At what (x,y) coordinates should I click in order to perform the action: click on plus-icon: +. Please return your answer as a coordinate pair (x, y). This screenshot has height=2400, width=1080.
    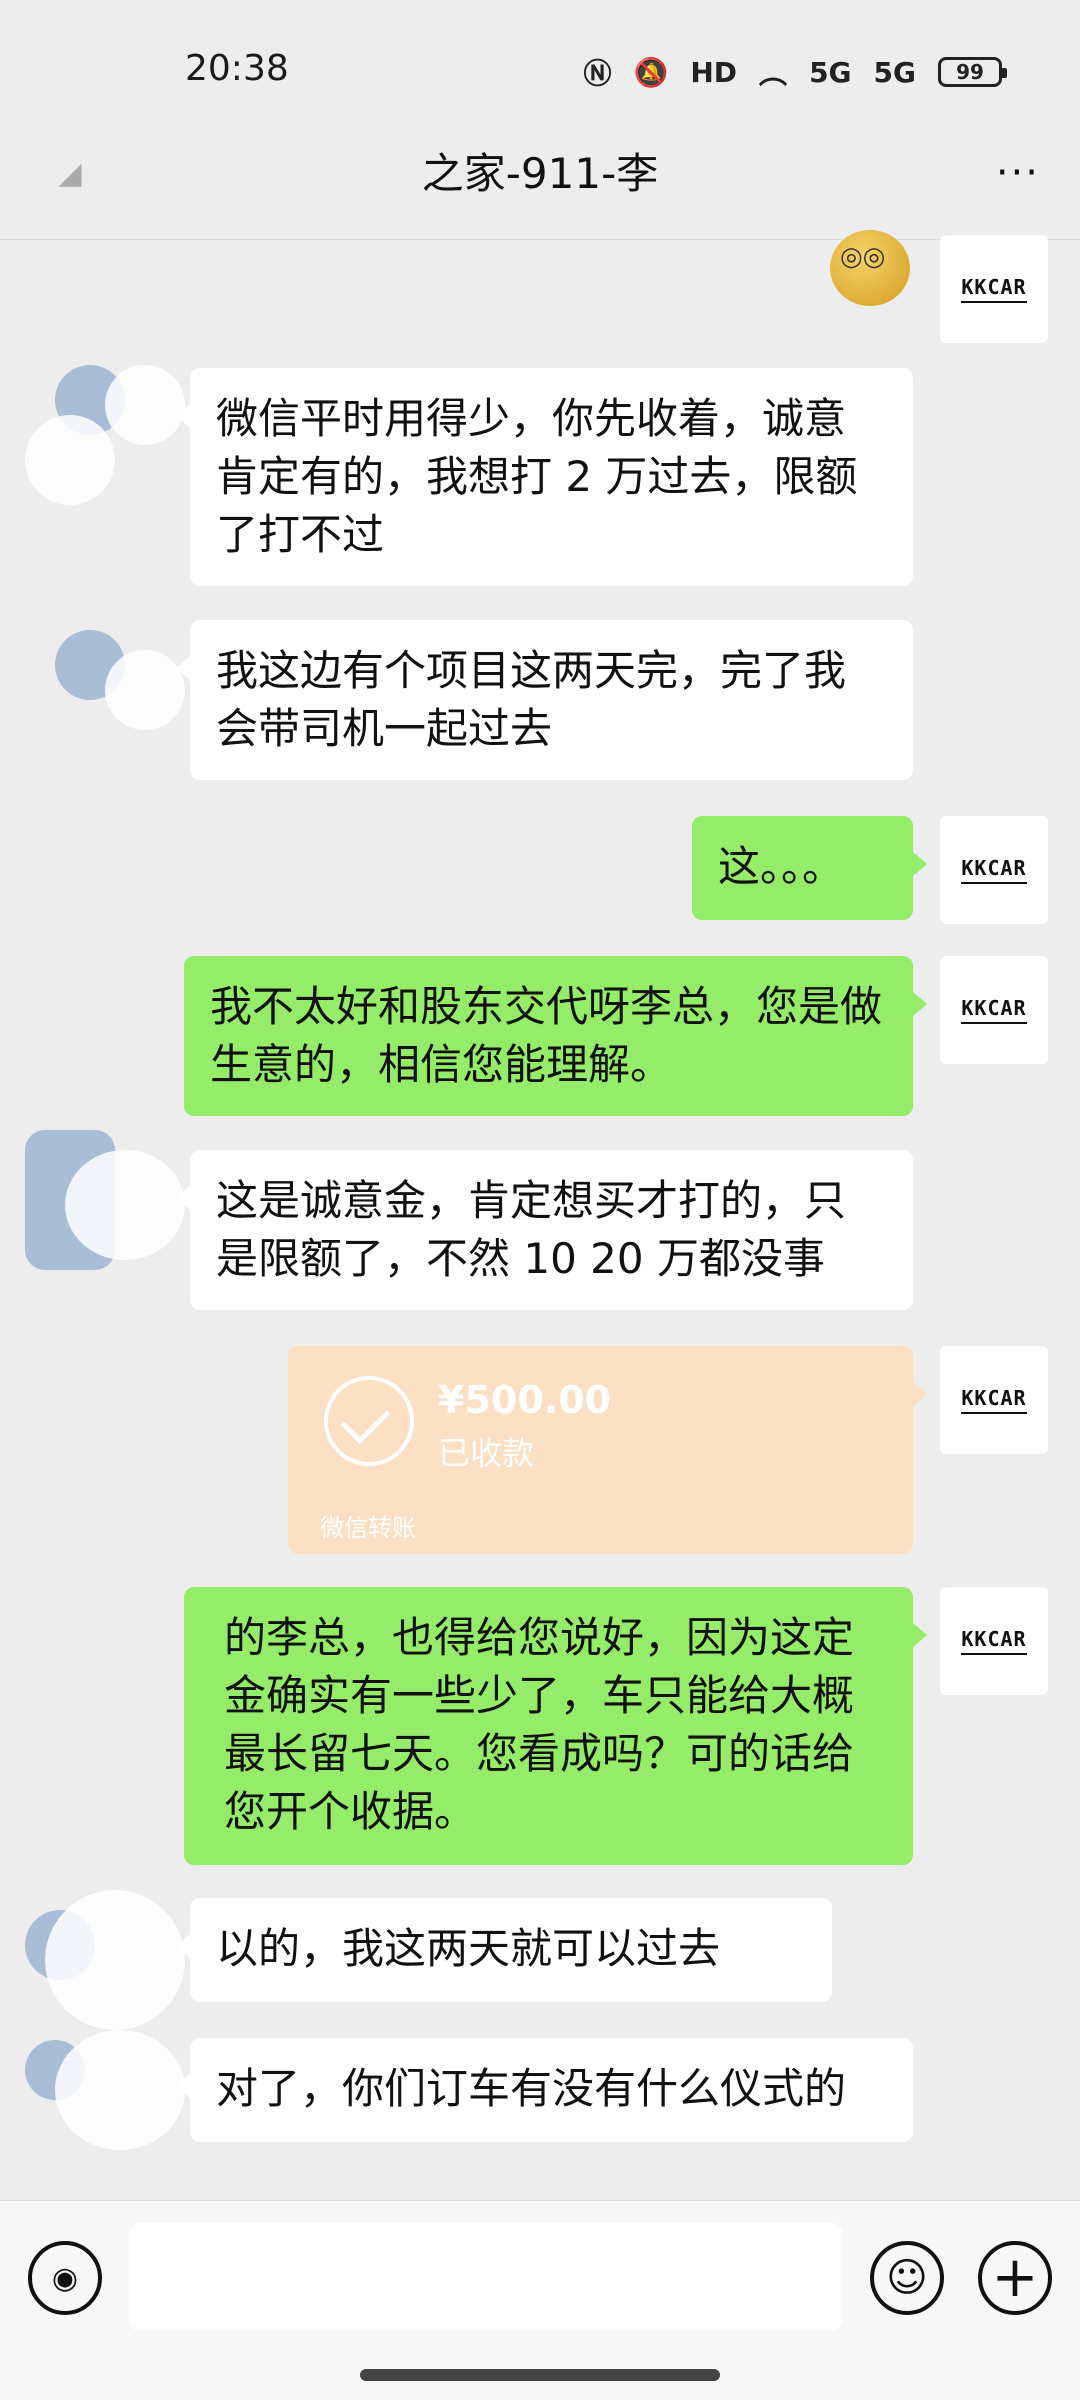
    Looking at the image, I should click on (1015, 2277).